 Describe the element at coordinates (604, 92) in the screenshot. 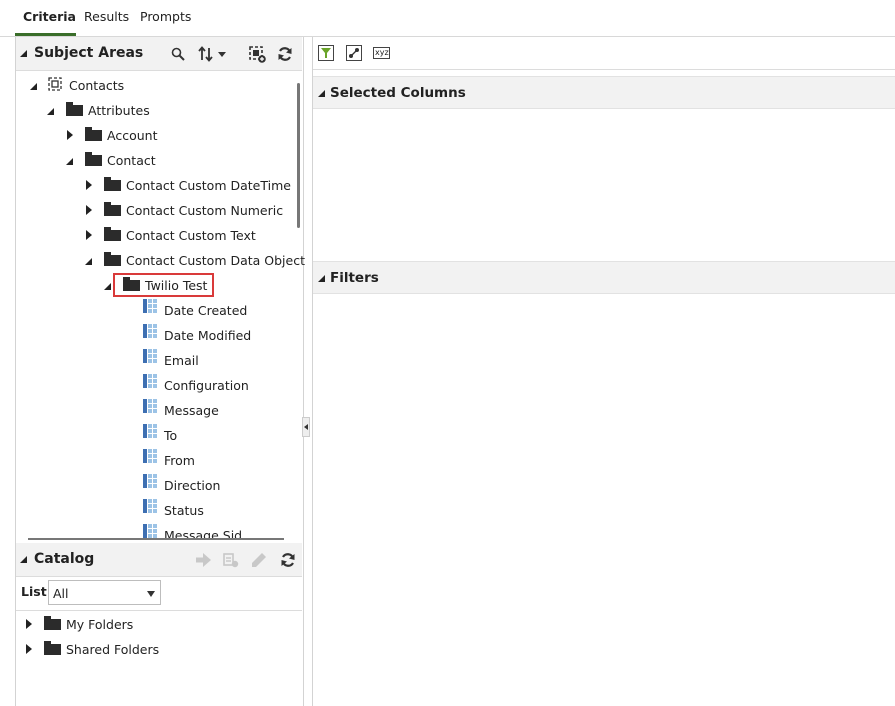

I see `selected-columns-header: Selected Columns` at that location.